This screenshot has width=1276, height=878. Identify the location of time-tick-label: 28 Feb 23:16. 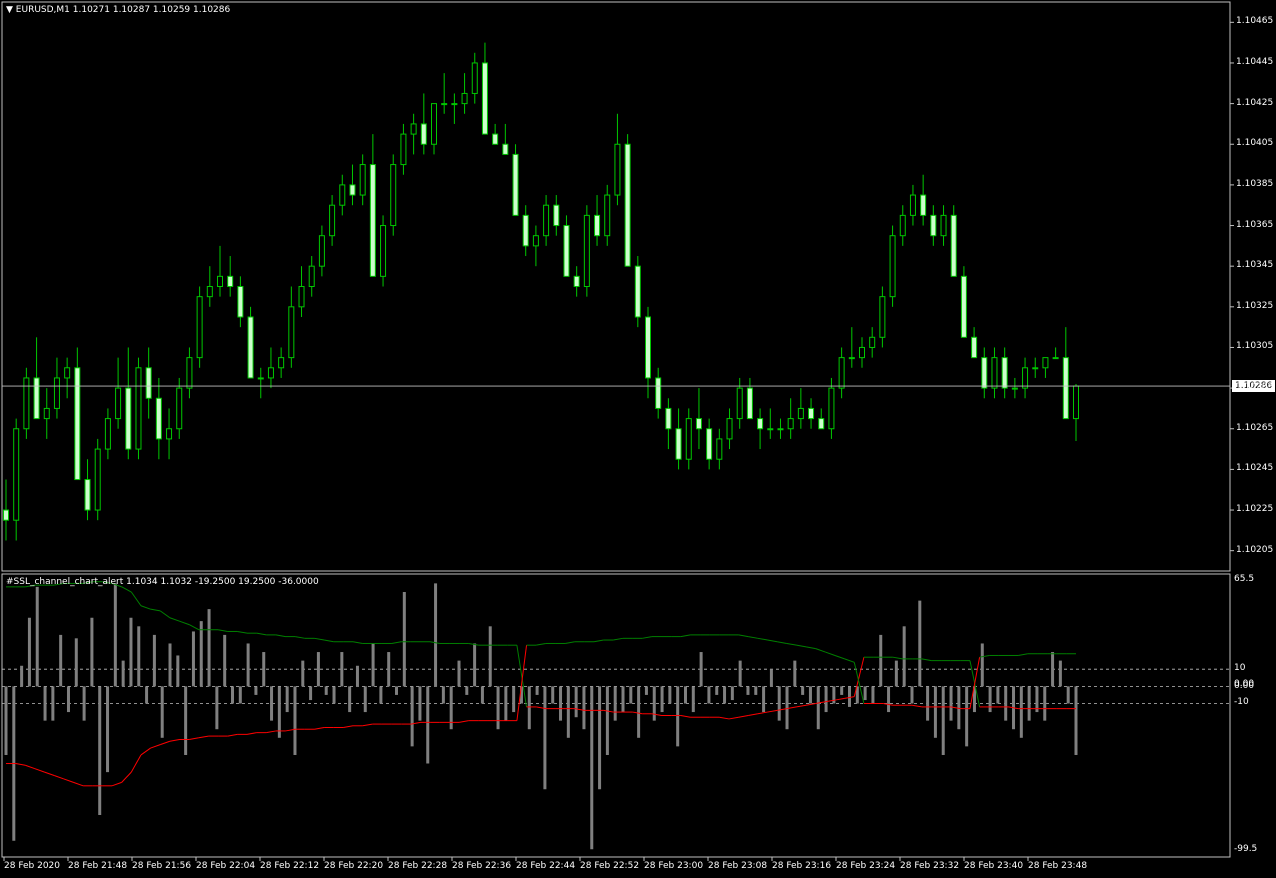
(802, 866).